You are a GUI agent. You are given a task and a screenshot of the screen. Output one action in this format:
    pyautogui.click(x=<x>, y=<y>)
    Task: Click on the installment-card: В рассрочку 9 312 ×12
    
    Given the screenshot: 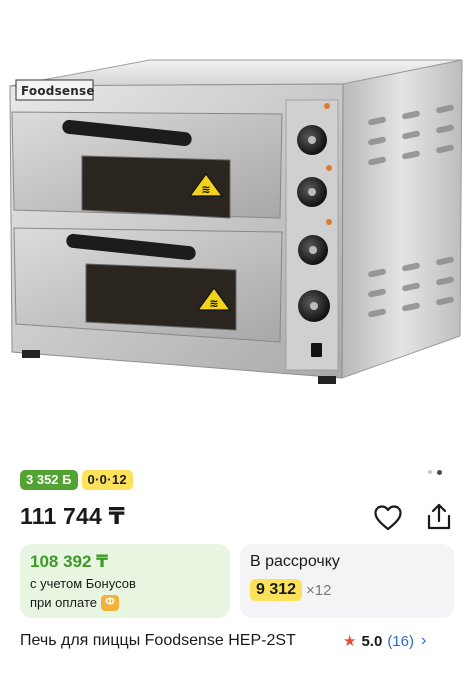 What is the action you would take?
    pyautogui.click(x=347, y=581)
    